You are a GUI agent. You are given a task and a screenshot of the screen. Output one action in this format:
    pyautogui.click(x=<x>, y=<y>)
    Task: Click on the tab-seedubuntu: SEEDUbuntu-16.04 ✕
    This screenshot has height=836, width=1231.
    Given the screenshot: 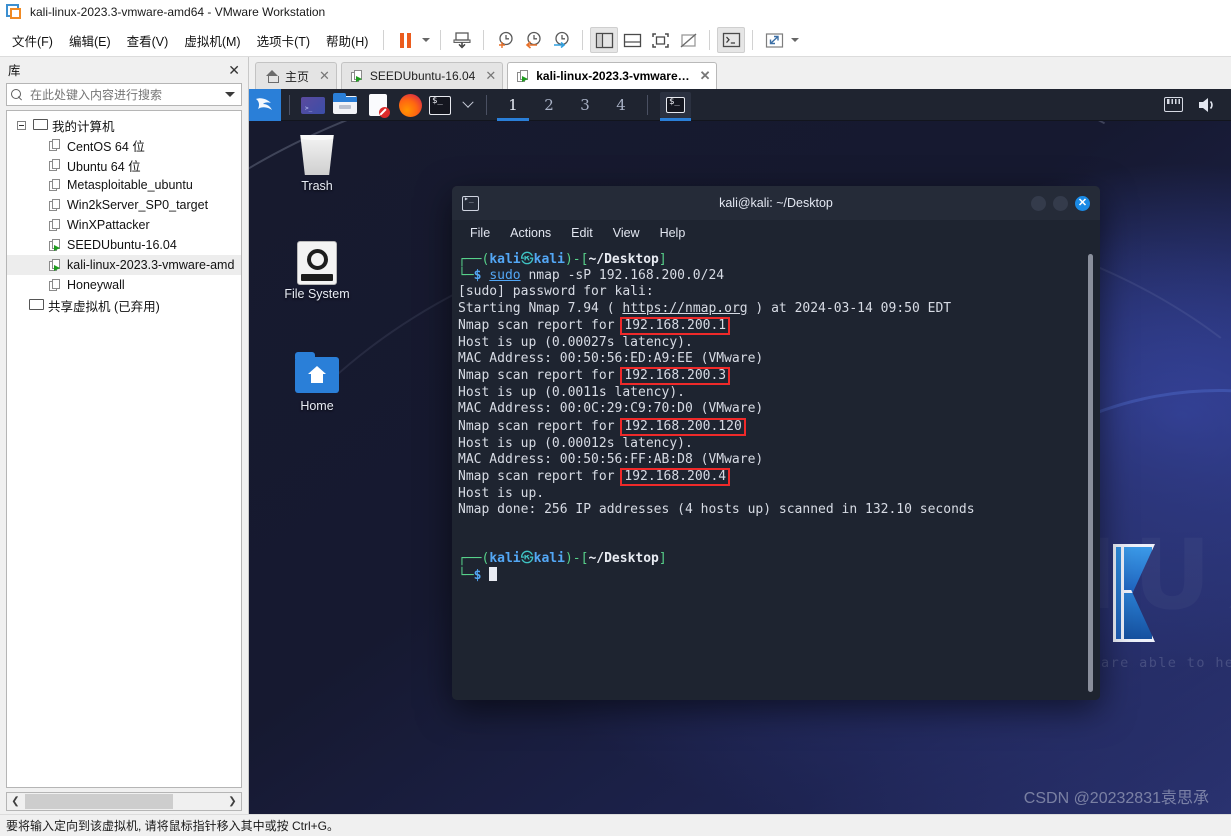 What is the action you would take?
    pyautogui.click(x=422, y=75)
    